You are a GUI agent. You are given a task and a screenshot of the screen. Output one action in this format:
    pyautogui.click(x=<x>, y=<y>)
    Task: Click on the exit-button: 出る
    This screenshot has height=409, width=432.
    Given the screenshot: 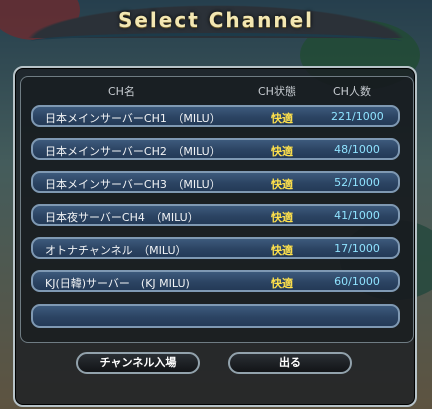 What is the action you would take?
    pyautogui.click(x=290, y=363)
    